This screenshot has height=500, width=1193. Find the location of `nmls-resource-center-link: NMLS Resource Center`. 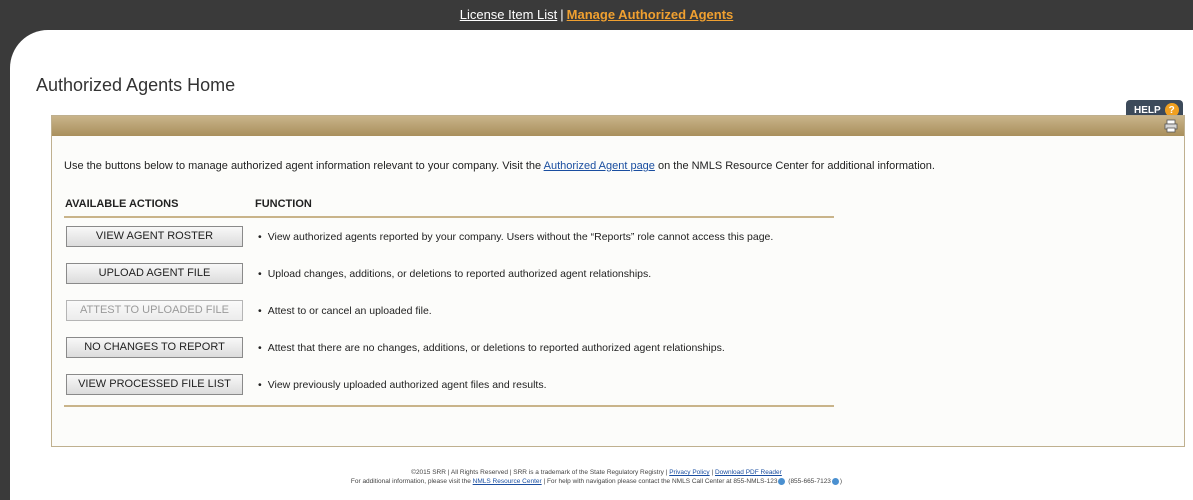

nmls-resource-center-link: NMLS Resource Center is located at coordinates (507, 481).